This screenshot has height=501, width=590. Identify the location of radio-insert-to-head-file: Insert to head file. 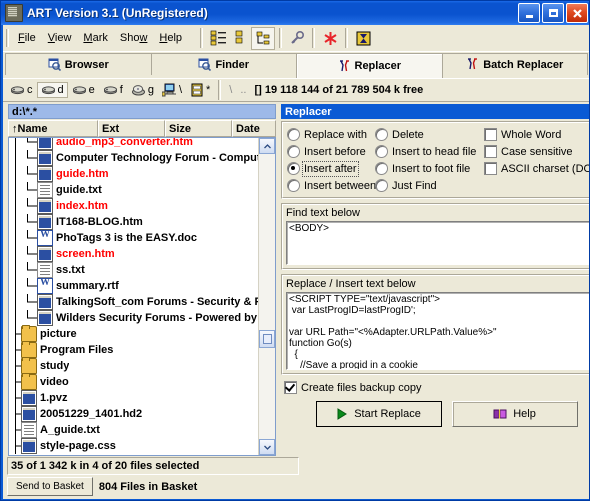
(426, 151).